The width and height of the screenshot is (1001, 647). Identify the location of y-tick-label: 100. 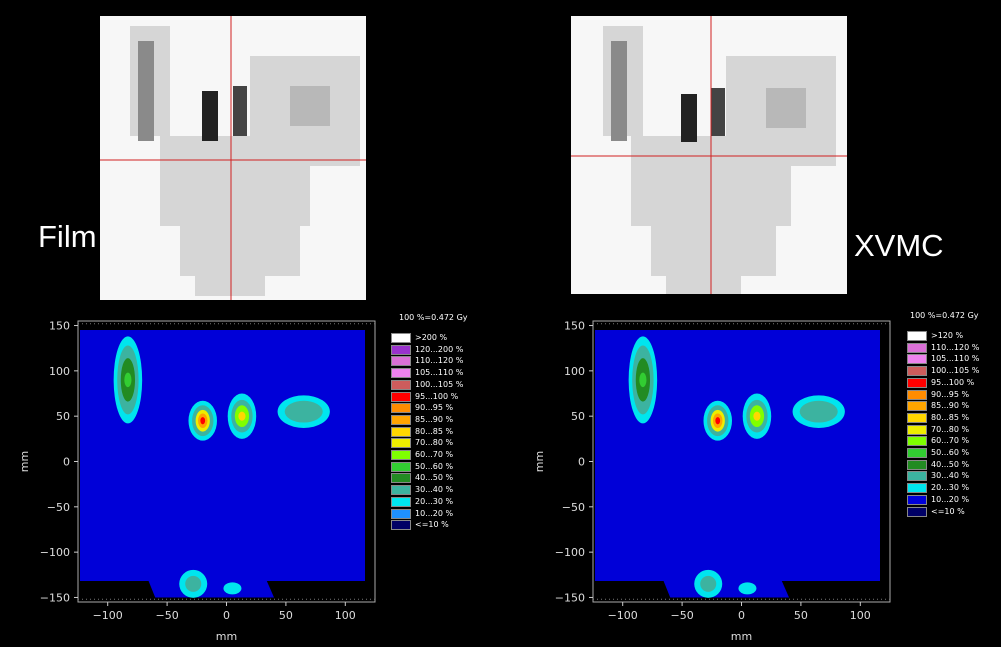
(574, 371).